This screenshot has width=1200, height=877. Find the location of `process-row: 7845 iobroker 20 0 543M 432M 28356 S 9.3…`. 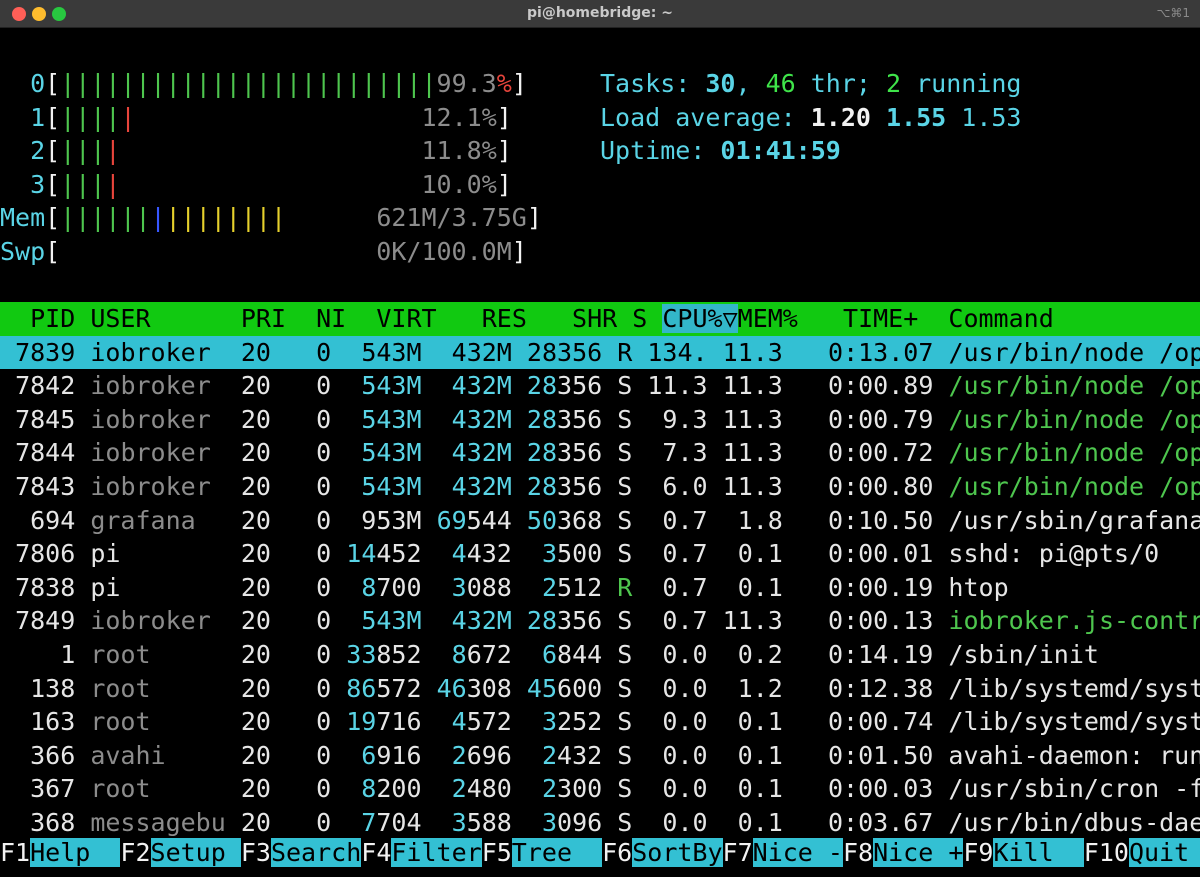

process-row: 7845 iobroker 20 0 543M 432M 28356 S 9.3… is located at coordinates (600, 420).